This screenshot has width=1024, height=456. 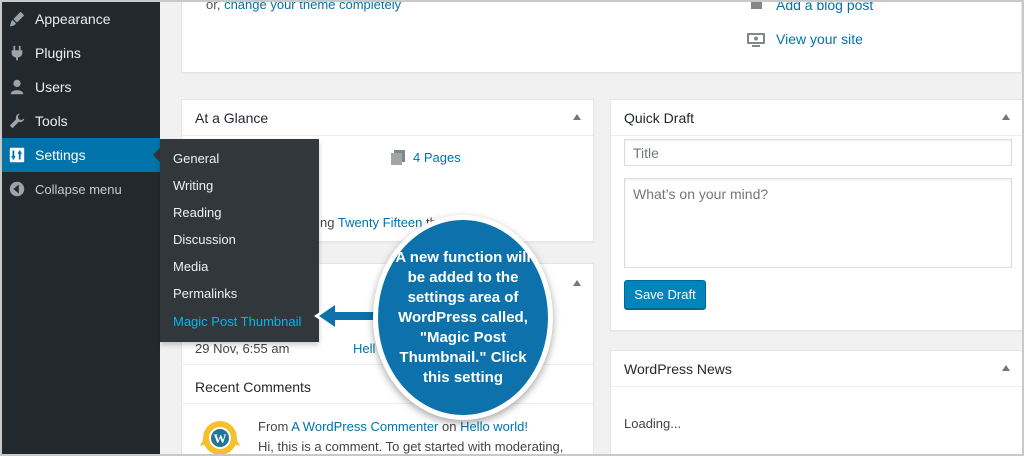 I want to click on panel-title: WordPress News, so click(x=678, y=368).